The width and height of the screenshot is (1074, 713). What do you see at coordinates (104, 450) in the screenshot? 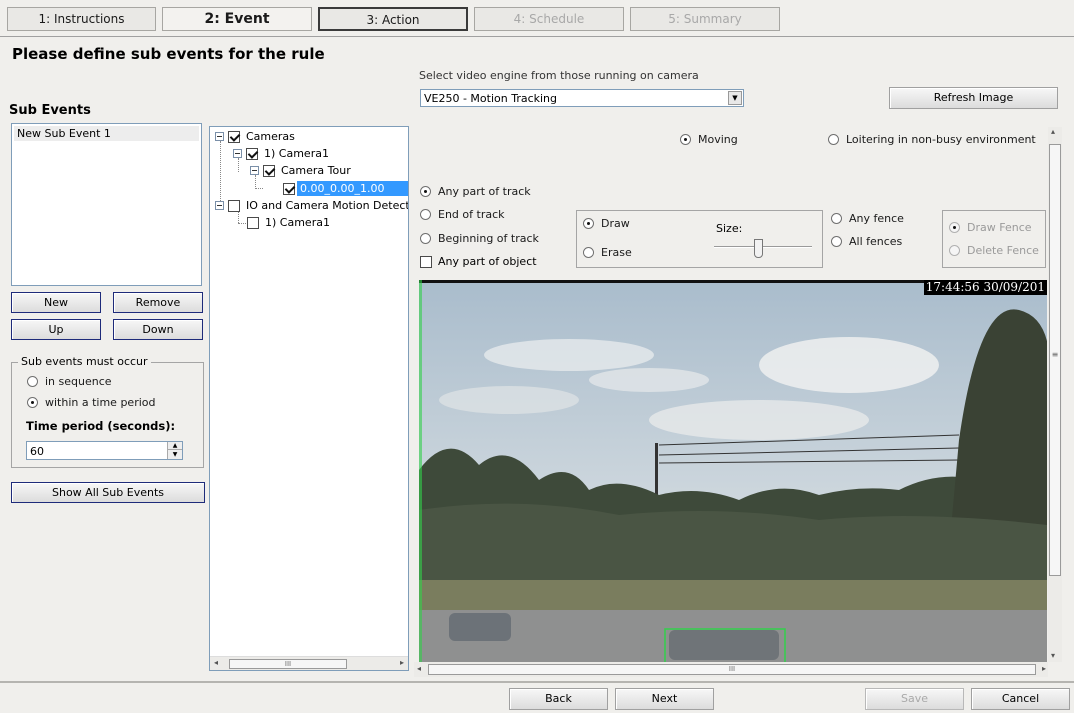
I see `time-period-stepper: 60 ▲ ▼` at bounding box center [104, 450].